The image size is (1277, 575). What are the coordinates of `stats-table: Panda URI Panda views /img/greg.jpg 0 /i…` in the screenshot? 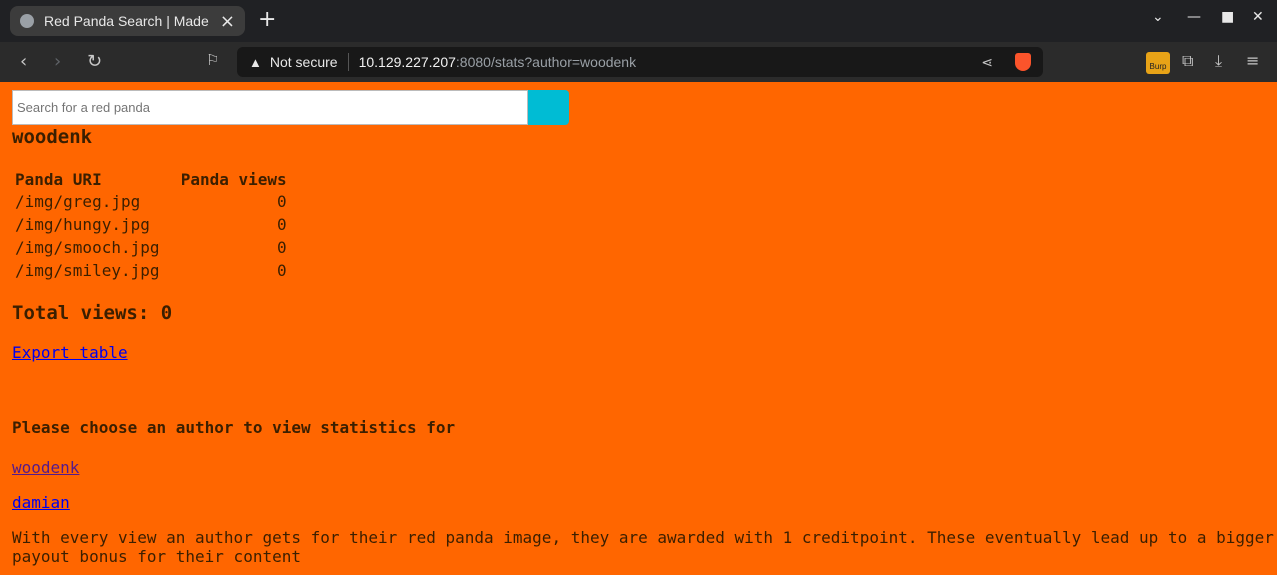 It's located at (151, 225).